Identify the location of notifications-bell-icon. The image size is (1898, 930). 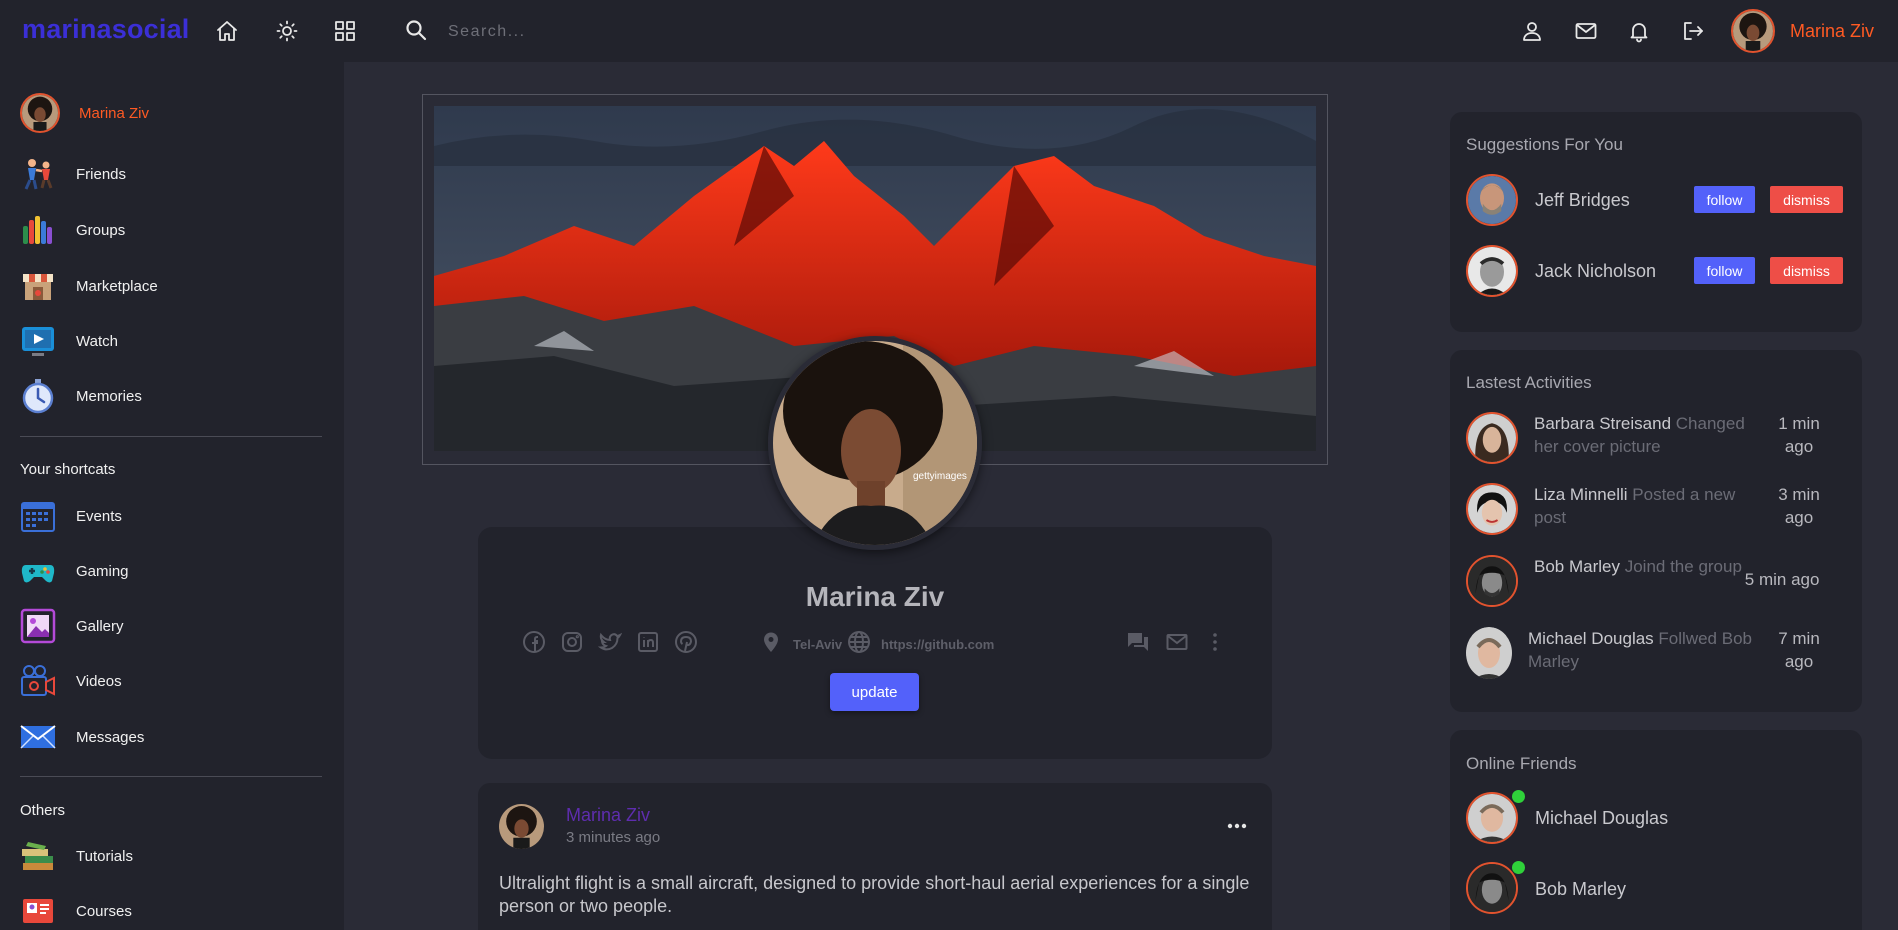
(1639, 31).